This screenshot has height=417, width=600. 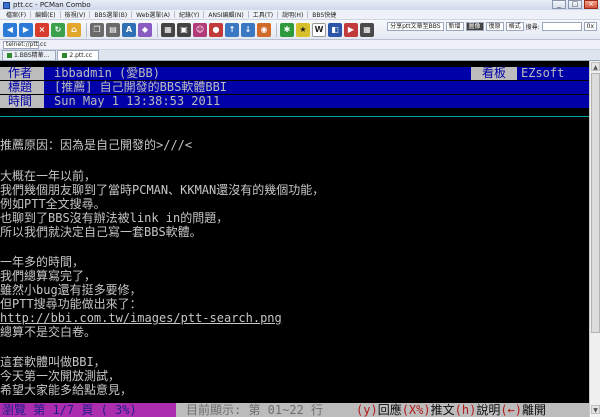 What do you see at coordinates (184, 29) in the screenshot?
I see `screen-icon: ▣` at bounding box center [184, 29].